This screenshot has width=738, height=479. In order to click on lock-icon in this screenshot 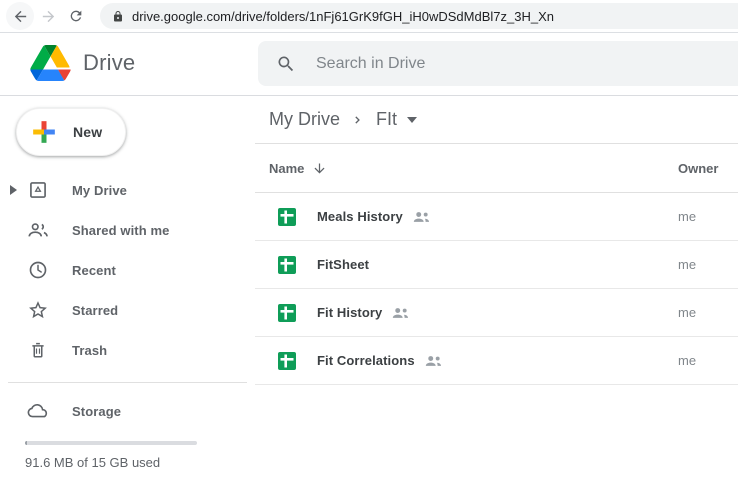, I will do `click(118, 15)`.